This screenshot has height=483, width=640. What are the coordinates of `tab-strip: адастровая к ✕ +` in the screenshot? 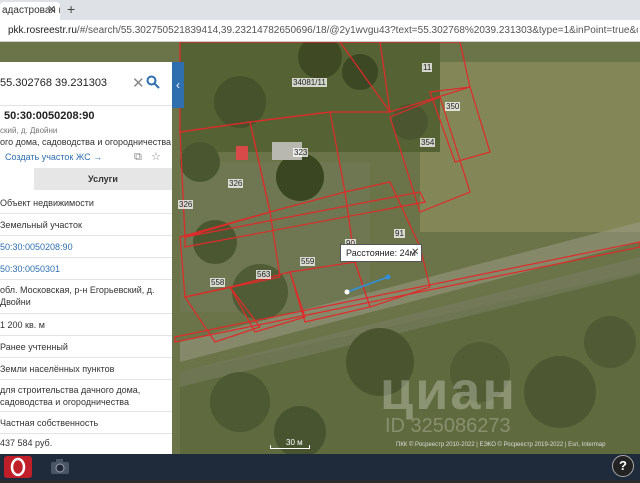 It's located at (320, 10).